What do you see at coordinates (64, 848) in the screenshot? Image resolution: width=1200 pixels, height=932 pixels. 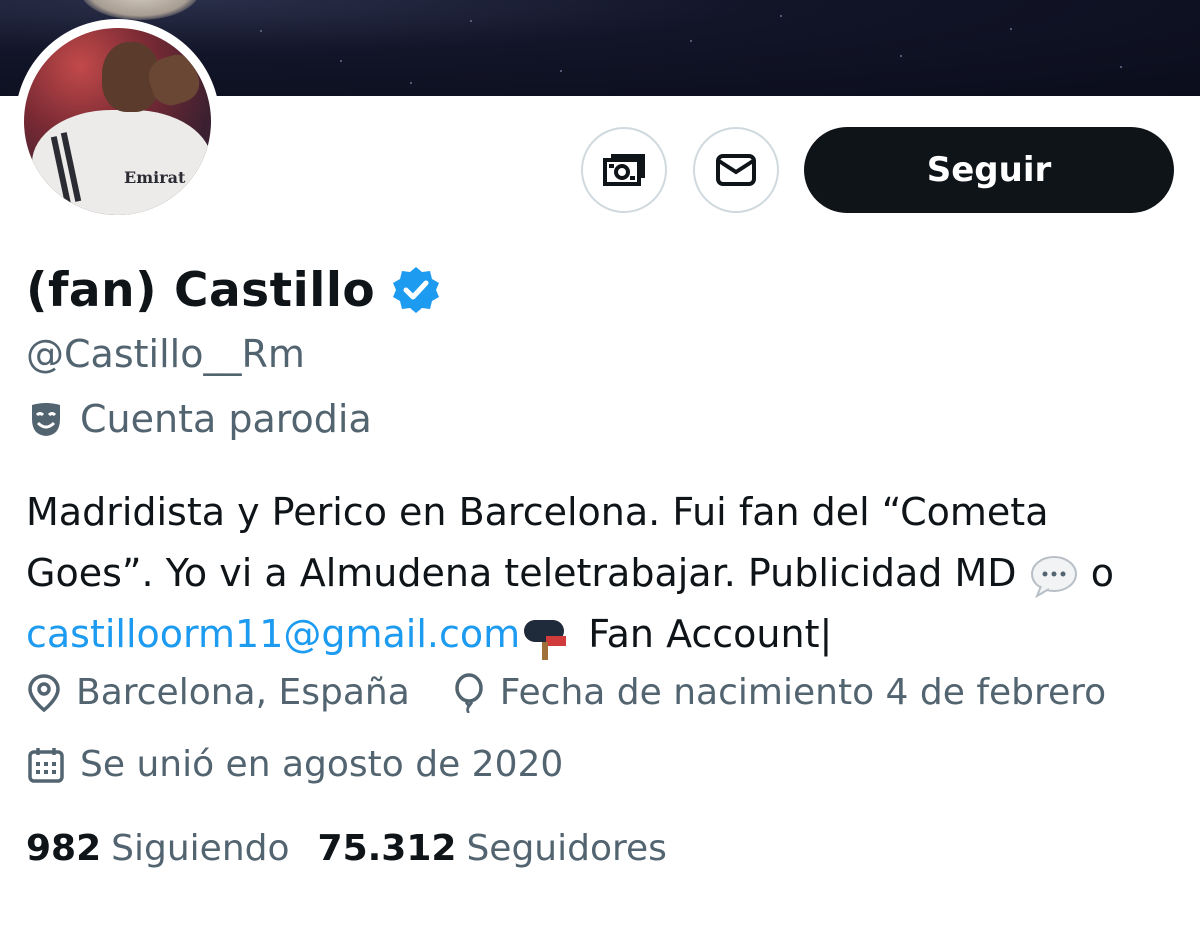 I see `following-count: 982` at bounding box center [64, 848].